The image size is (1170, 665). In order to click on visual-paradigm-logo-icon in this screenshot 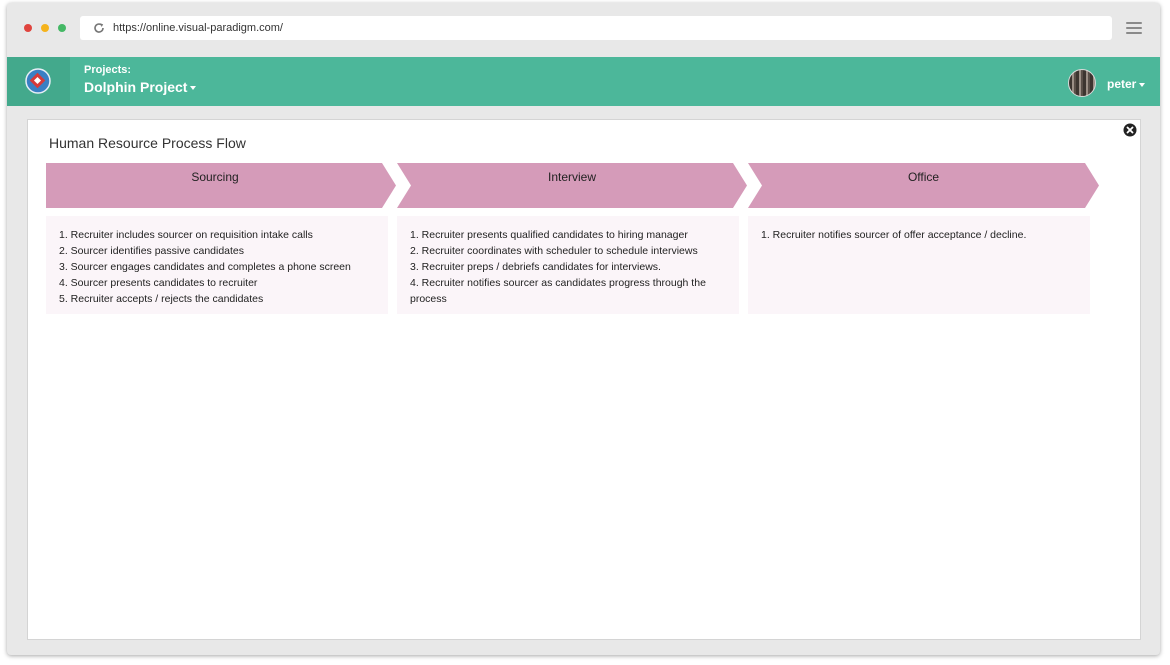, I will do `click(38, 81)`.